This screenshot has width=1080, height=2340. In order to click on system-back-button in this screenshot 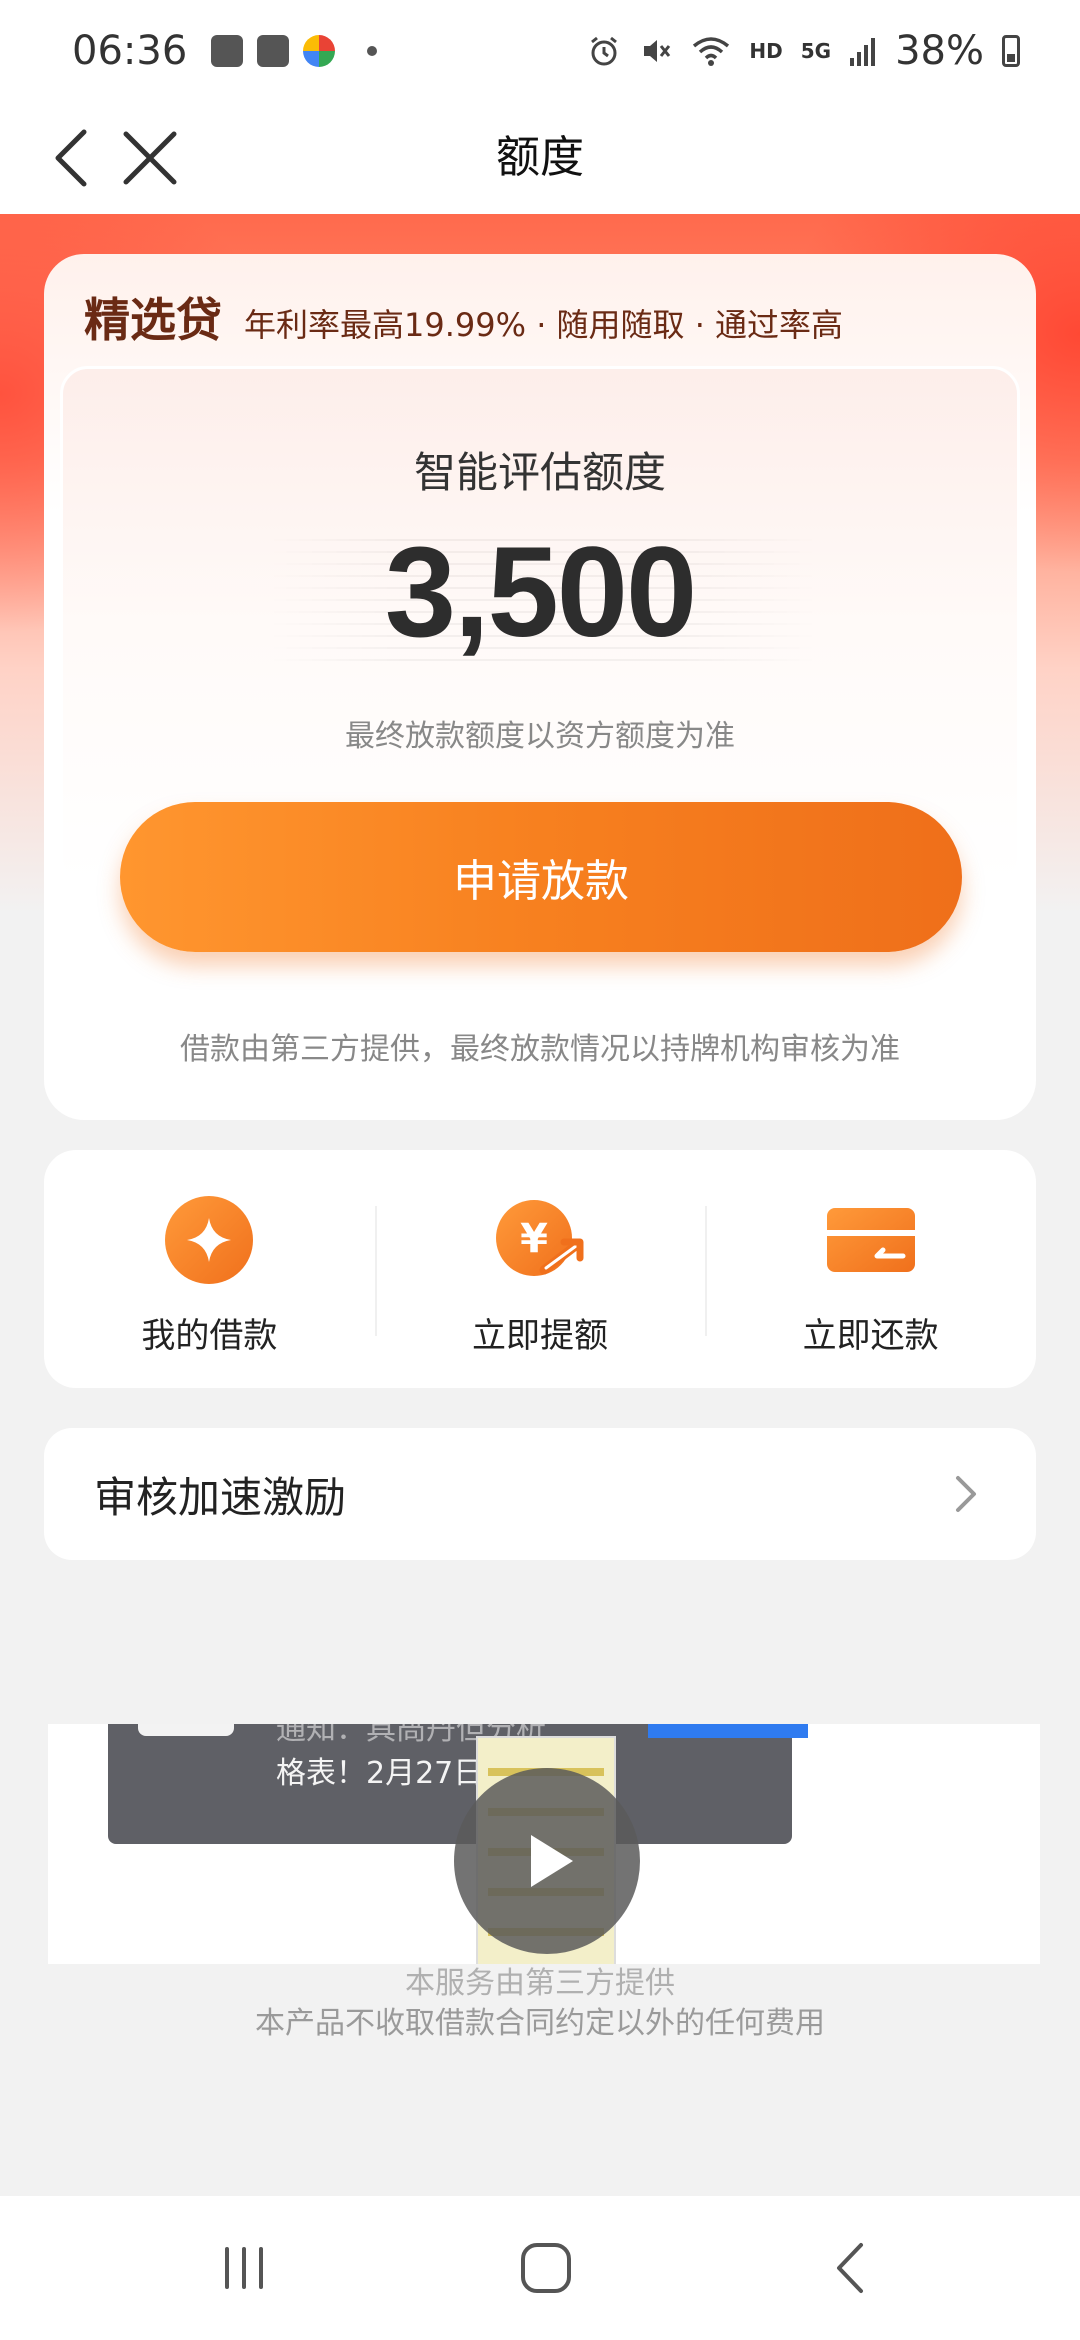, I will do `click(850, 2268)`.